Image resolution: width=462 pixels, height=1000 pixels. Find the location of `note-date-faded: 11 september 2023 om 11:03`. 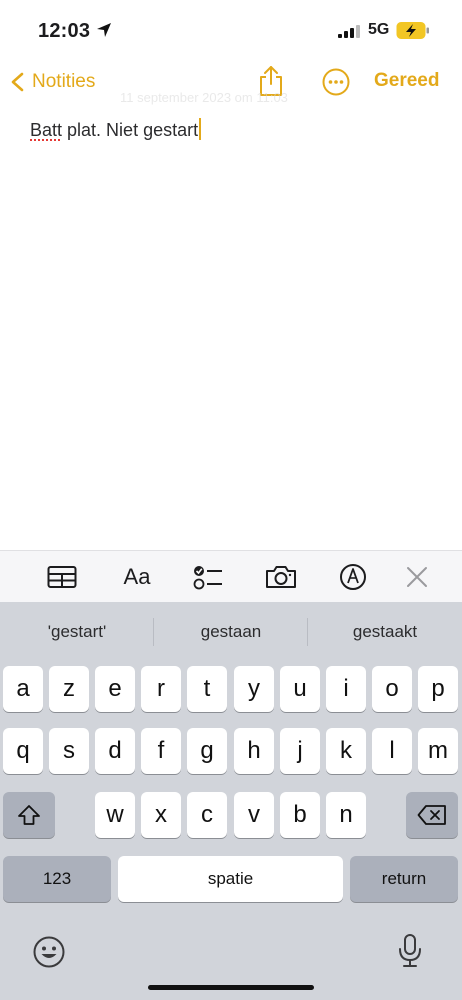

note-date-faded: 11 september 2023 om 11:03 is located at coordinates (204, 97).